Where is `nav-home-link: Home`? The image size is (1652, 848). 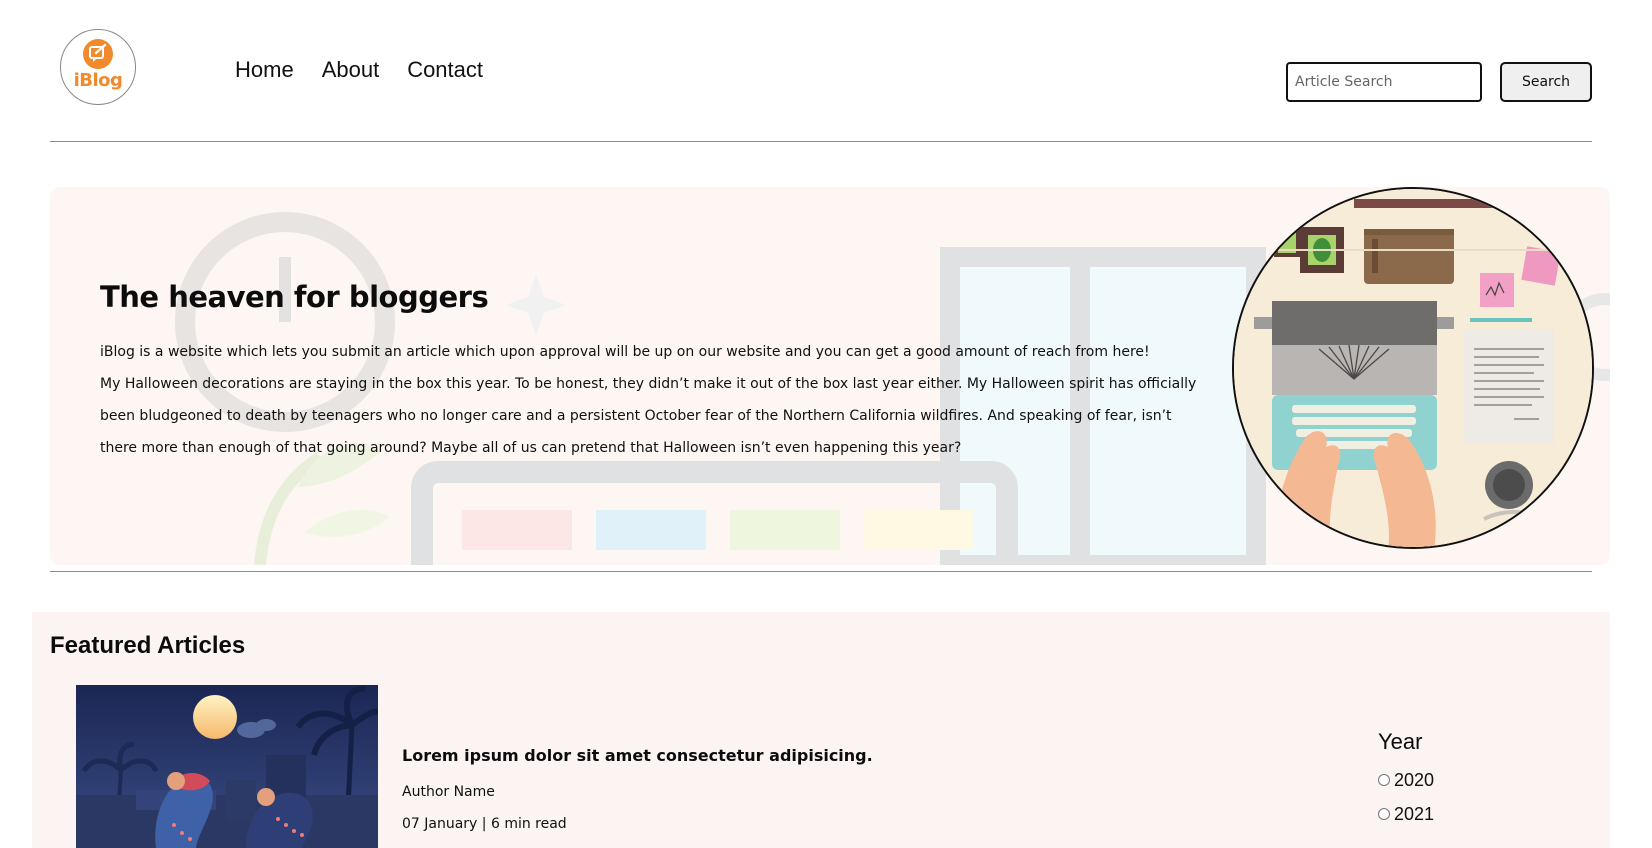 nav-home-link: Home is located at coordinates (264, 70).